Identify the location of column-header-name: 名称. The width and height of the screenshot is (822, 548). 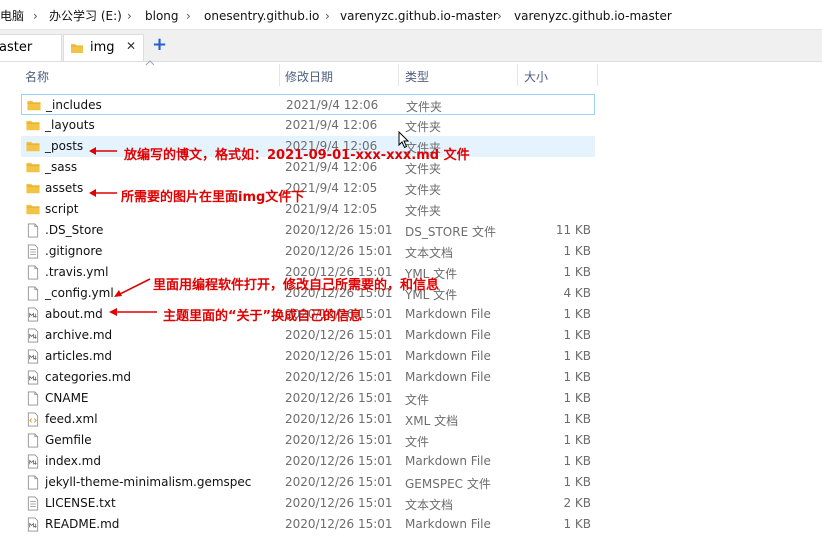
(37, 76).